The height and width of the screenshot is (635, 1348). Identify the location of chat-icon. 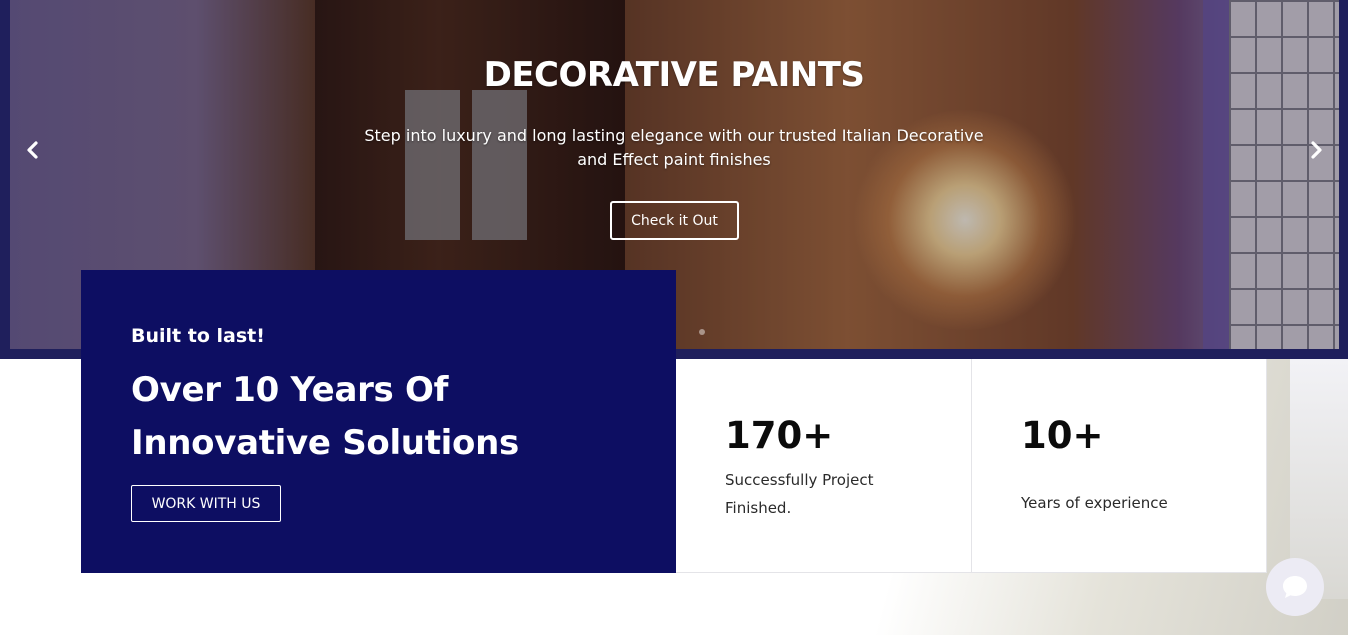
(1295, 587).